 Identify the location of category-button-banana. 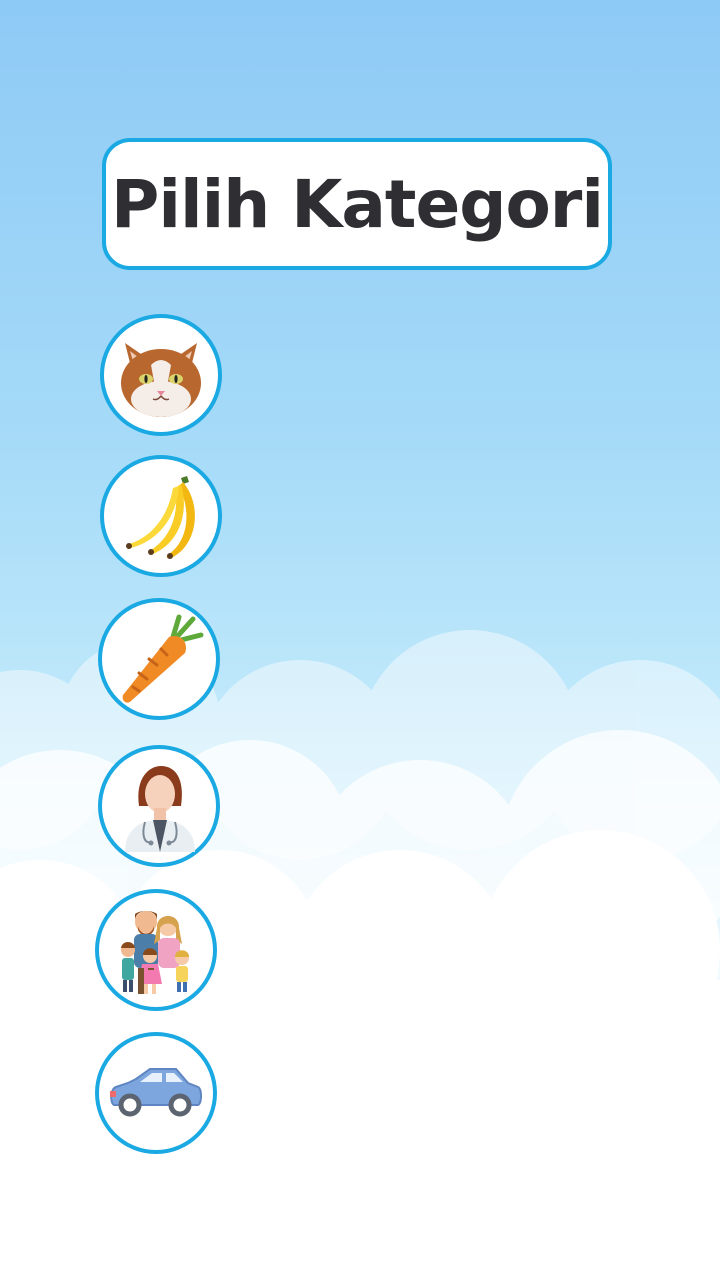
(161, 516).